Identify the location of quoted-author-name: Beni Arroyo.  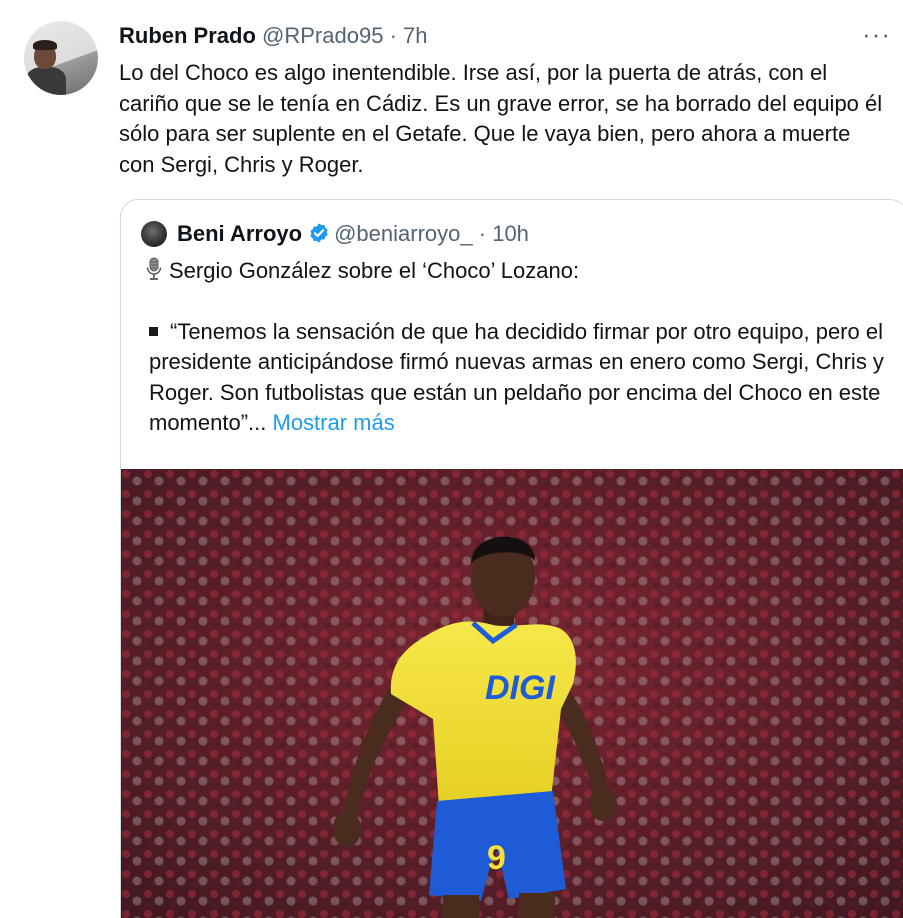
(239, 233).